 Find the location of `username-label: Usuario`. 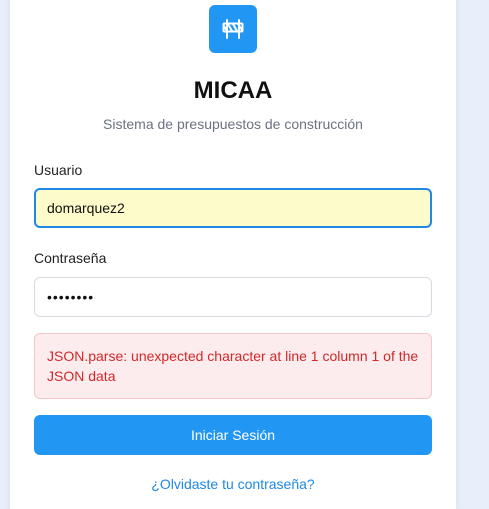

username-label: Usuario is located at coordinates (58, 170).